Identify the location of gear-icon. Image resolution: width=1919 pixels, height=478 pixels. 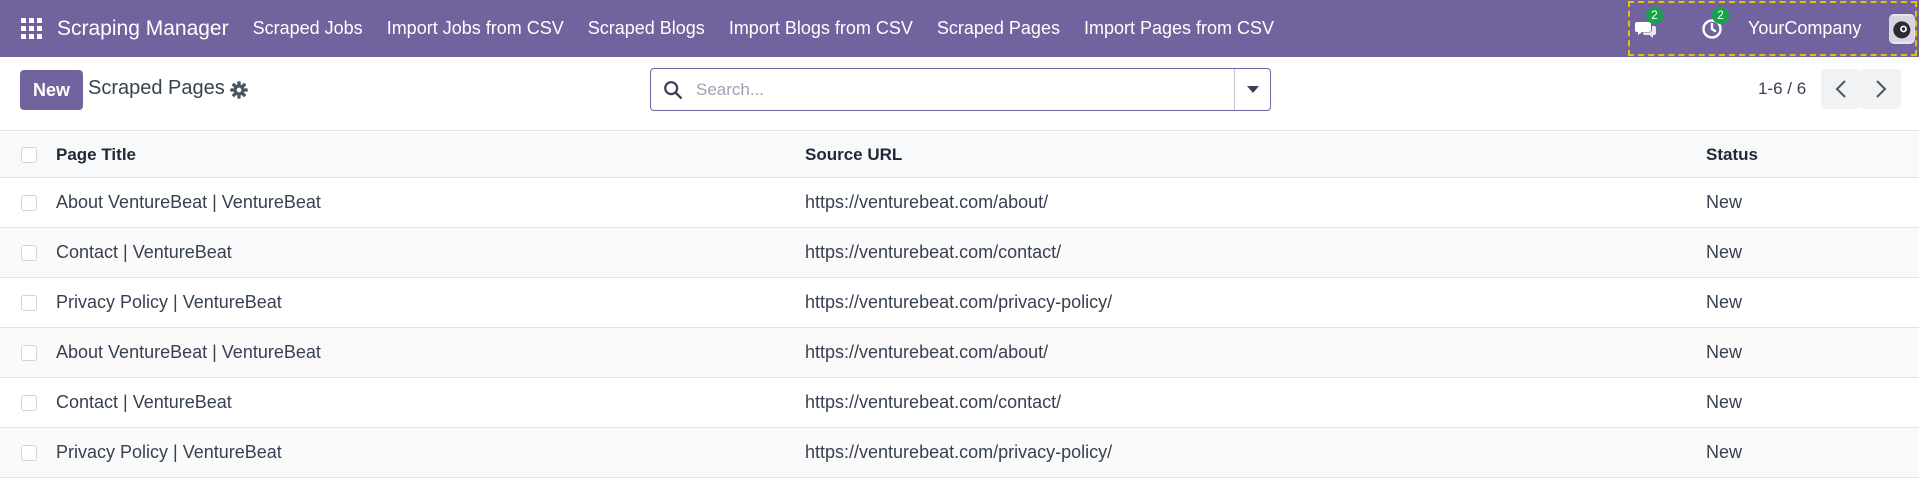
(239, 90).